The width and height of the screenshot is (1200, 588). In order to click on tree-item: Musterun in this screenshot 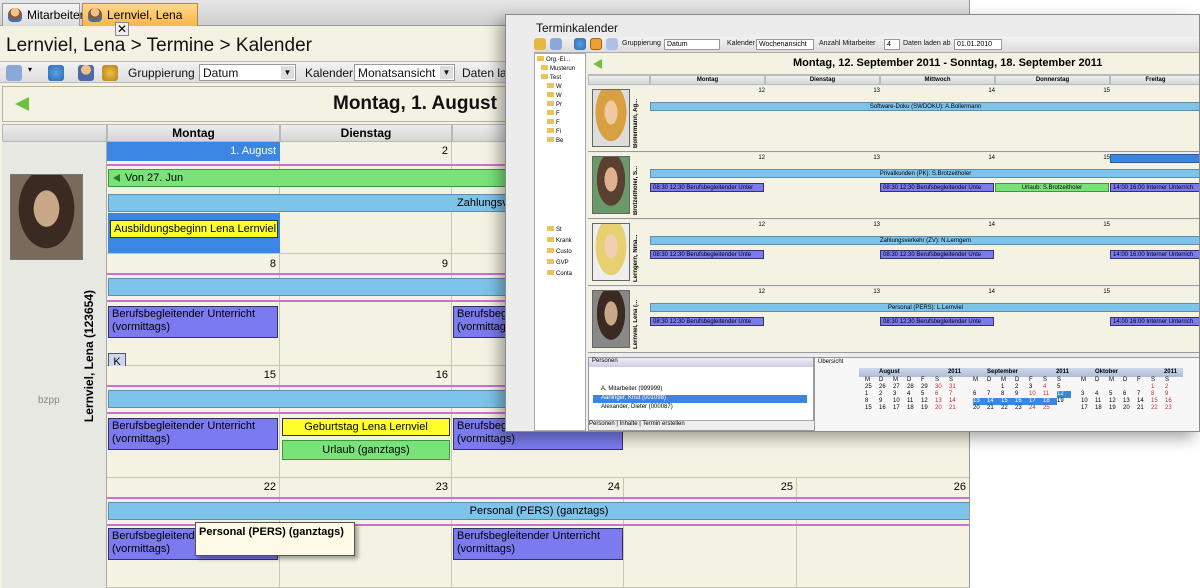, I will do `click(558, 68)`.